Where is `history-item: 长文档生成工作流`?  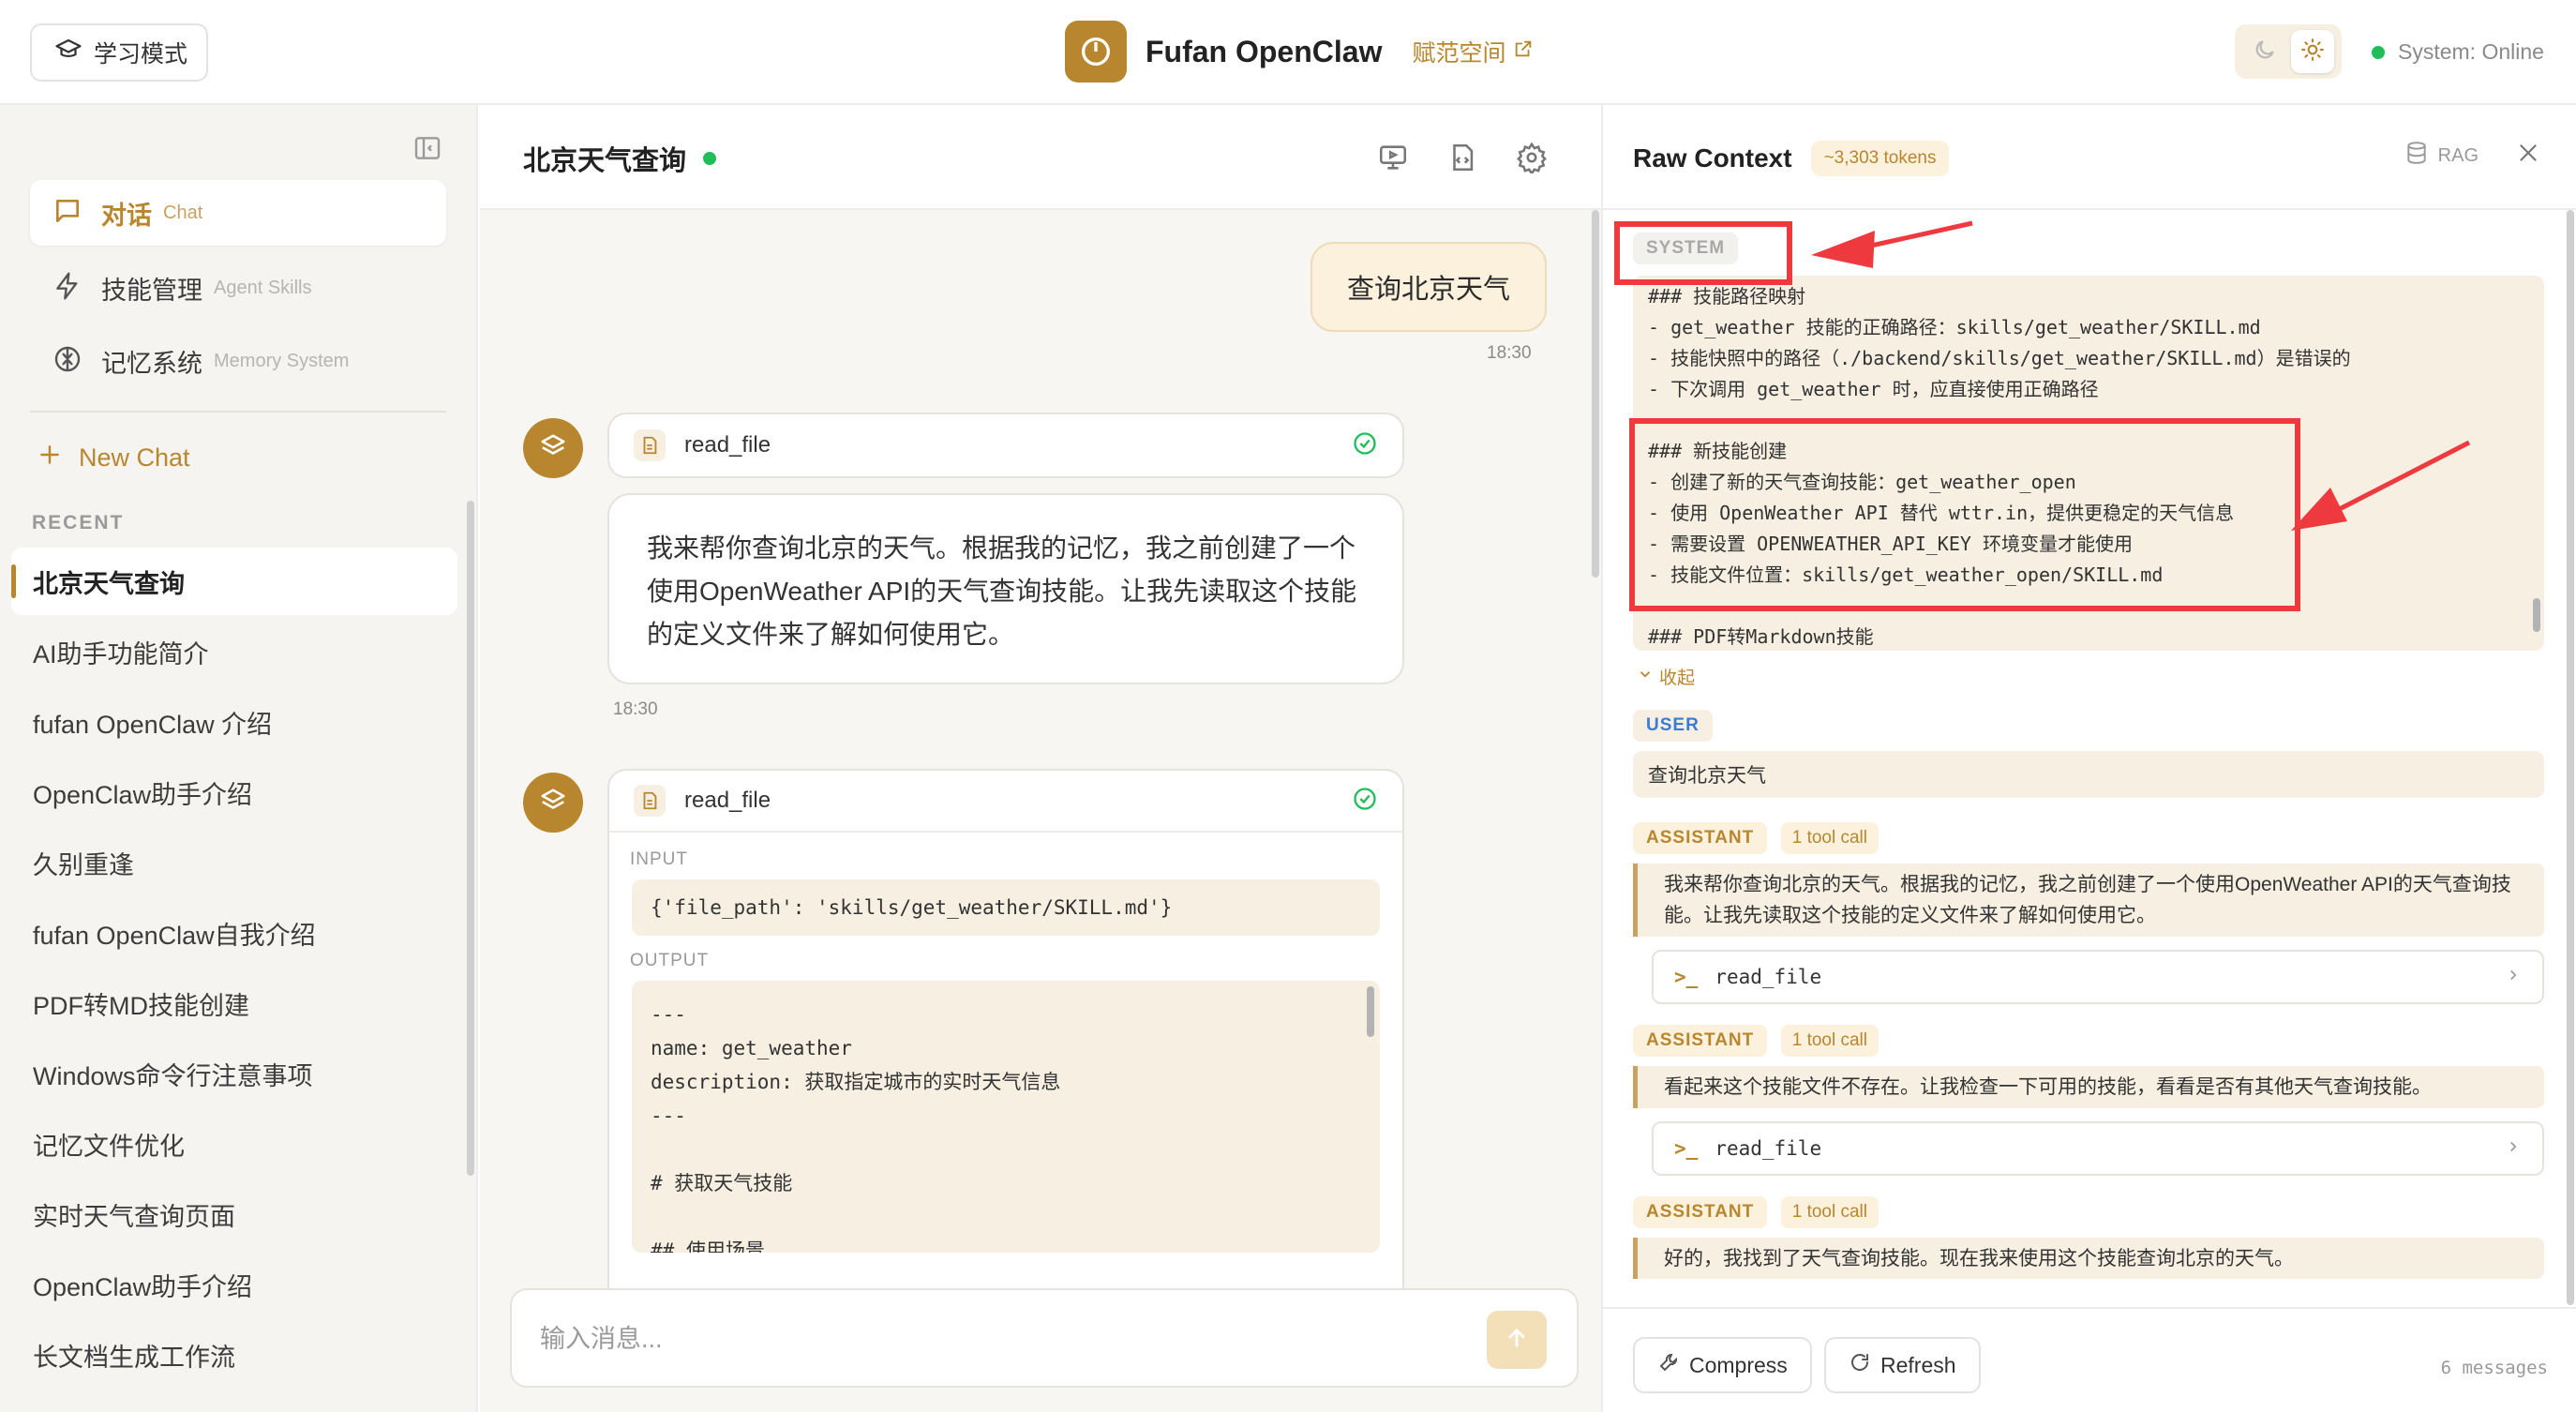
history-item: 长文档生成工作流 is located at coordinates (234, 1355).